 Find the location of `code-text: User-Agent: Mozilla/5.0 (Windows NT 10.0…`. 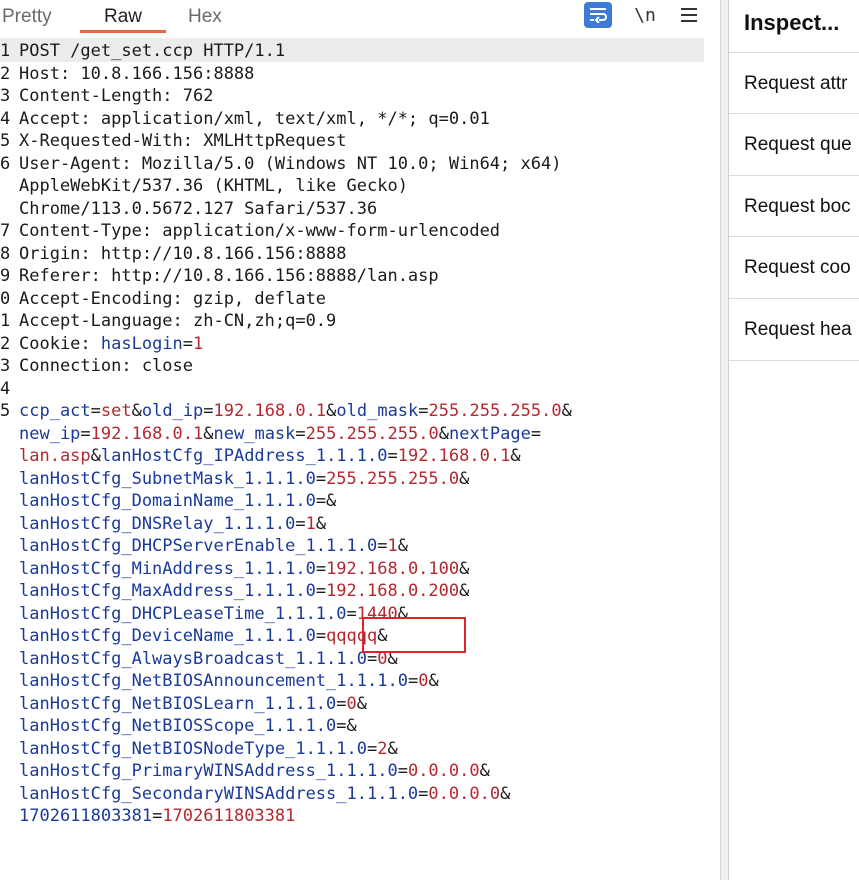

code-text: User-Agent: Mozilla/5.0 (Windows NT 10.0… is located at coordinates (290, 164).